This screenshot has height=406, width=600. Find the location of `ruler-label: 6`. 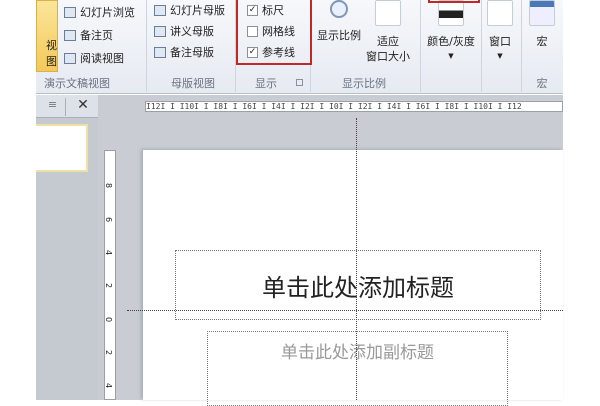

ruler-label: 6 is located at coordinates (109, 219).